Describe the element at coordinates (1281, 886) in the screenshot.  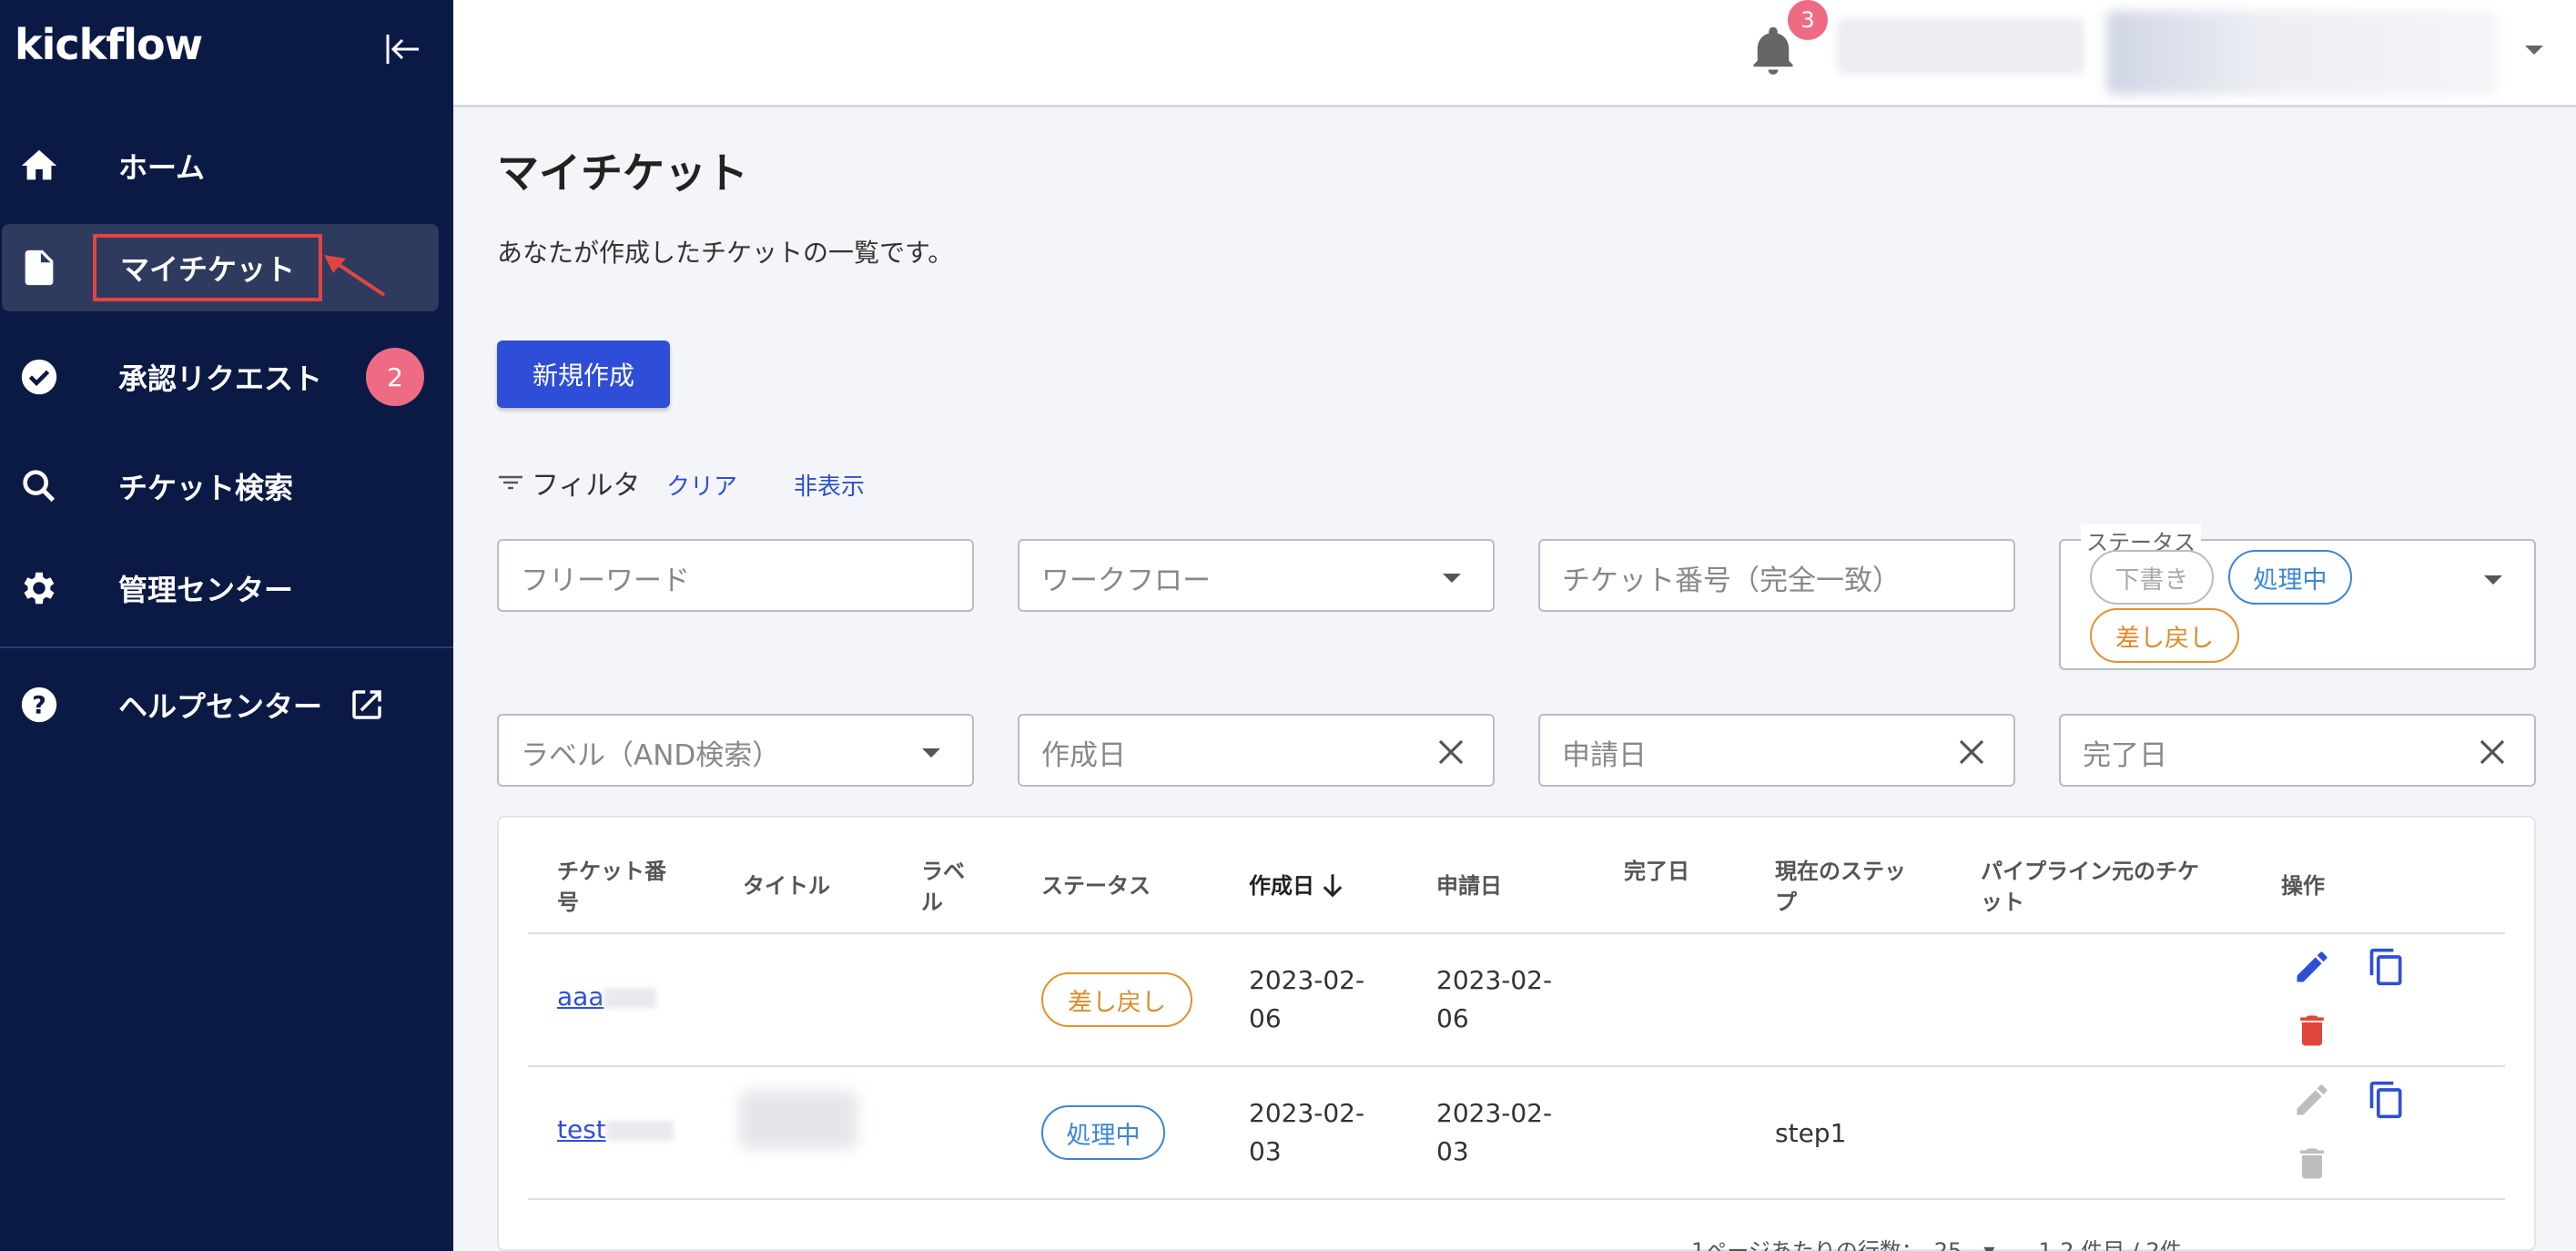
I see `col-created-label: 作成日` at that location.